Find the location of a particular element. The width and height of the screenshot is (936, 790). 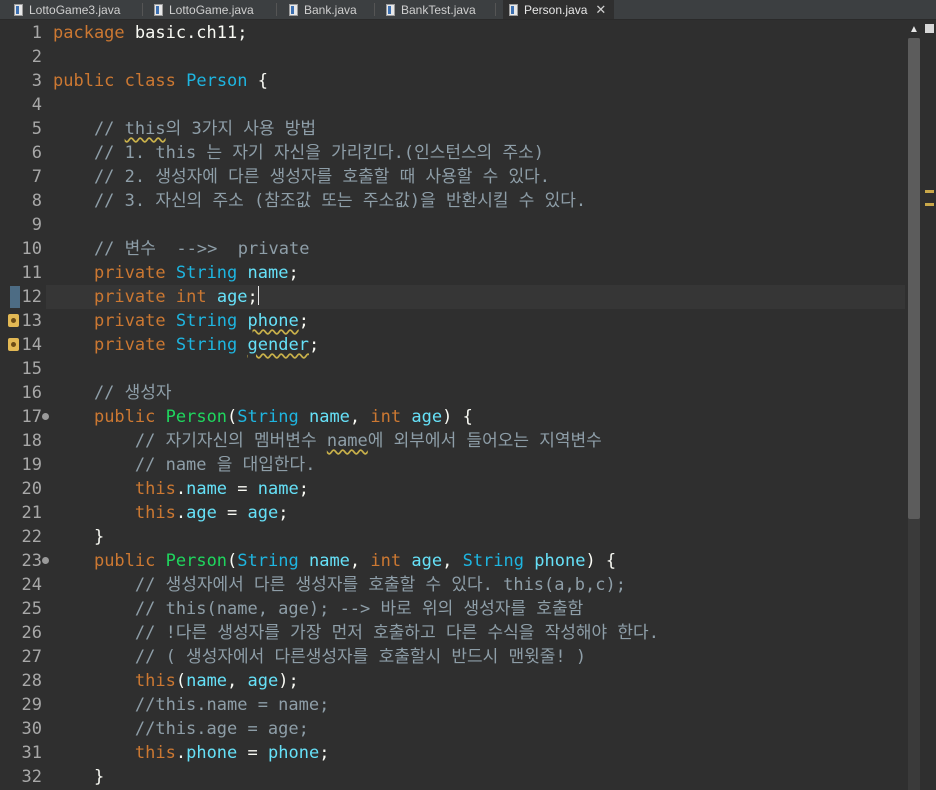

line-number: 2 is located at coordinates (36, 57).